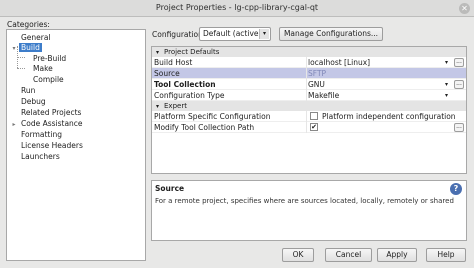 The height and width of the screenshot is (268, 474). What do you see at coordinates (348, 255) in the screenshot?
I see `cancel-button: Cancel` at bounding box center [348, 255].